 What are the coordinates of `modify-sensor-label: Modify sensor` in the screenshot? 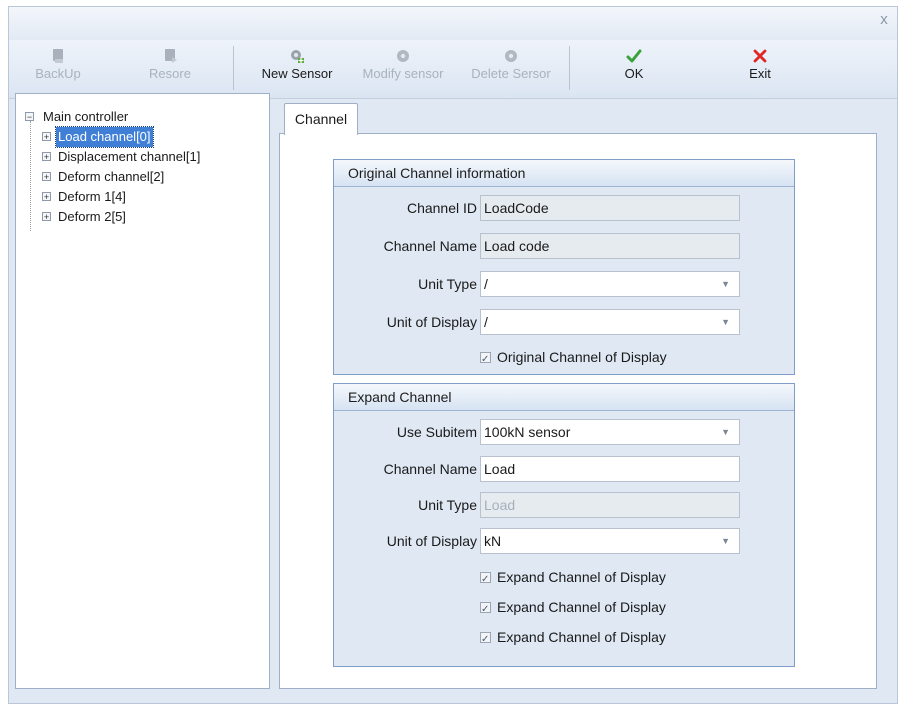 It's located at (403, 73).